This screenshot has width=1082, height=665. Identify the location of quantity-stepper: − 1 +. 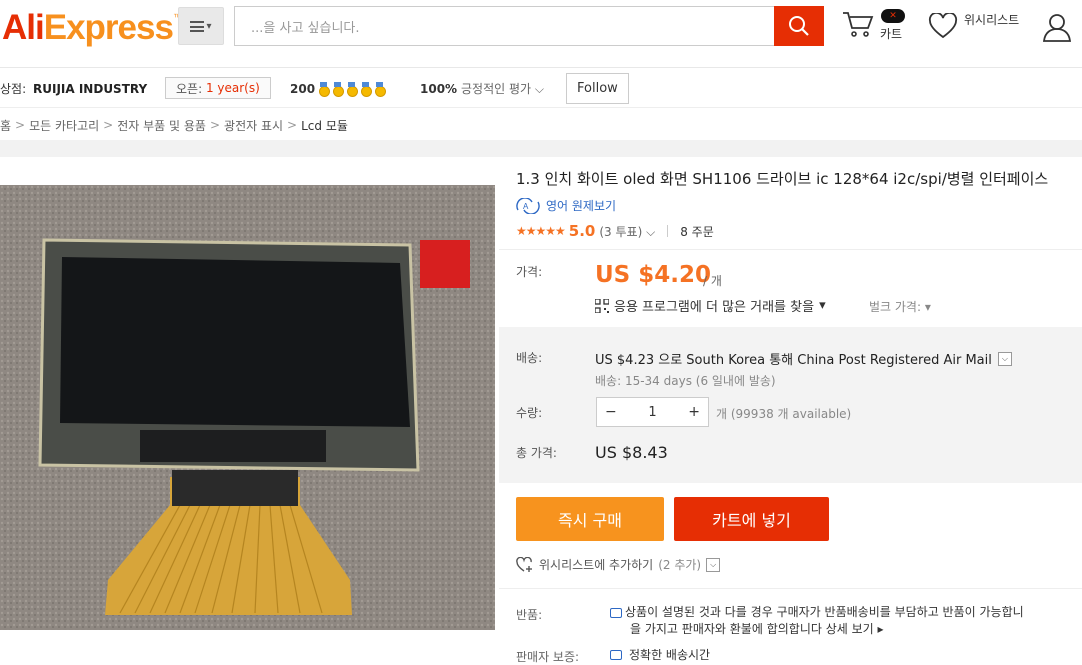
(652, 412).